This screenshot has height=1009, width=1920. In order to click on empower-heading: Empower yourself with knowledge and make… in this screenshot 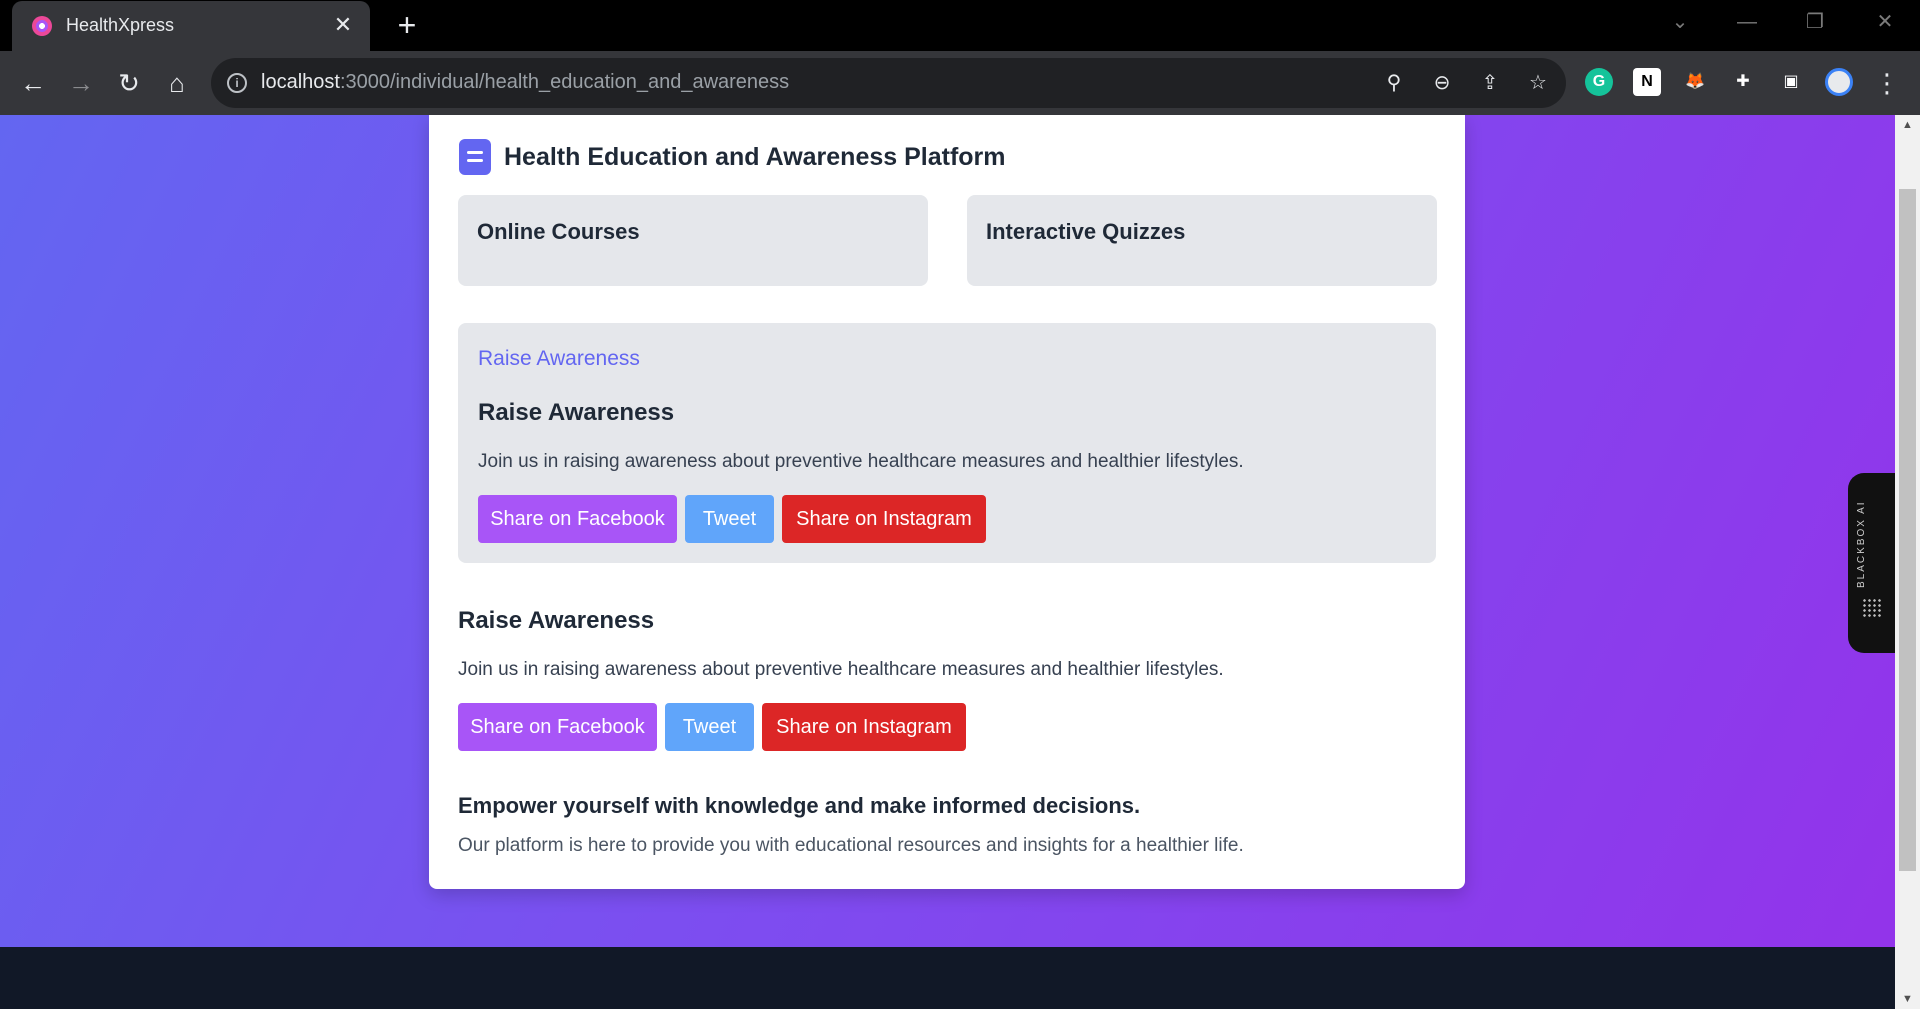, I will do `click(799, 805)`.